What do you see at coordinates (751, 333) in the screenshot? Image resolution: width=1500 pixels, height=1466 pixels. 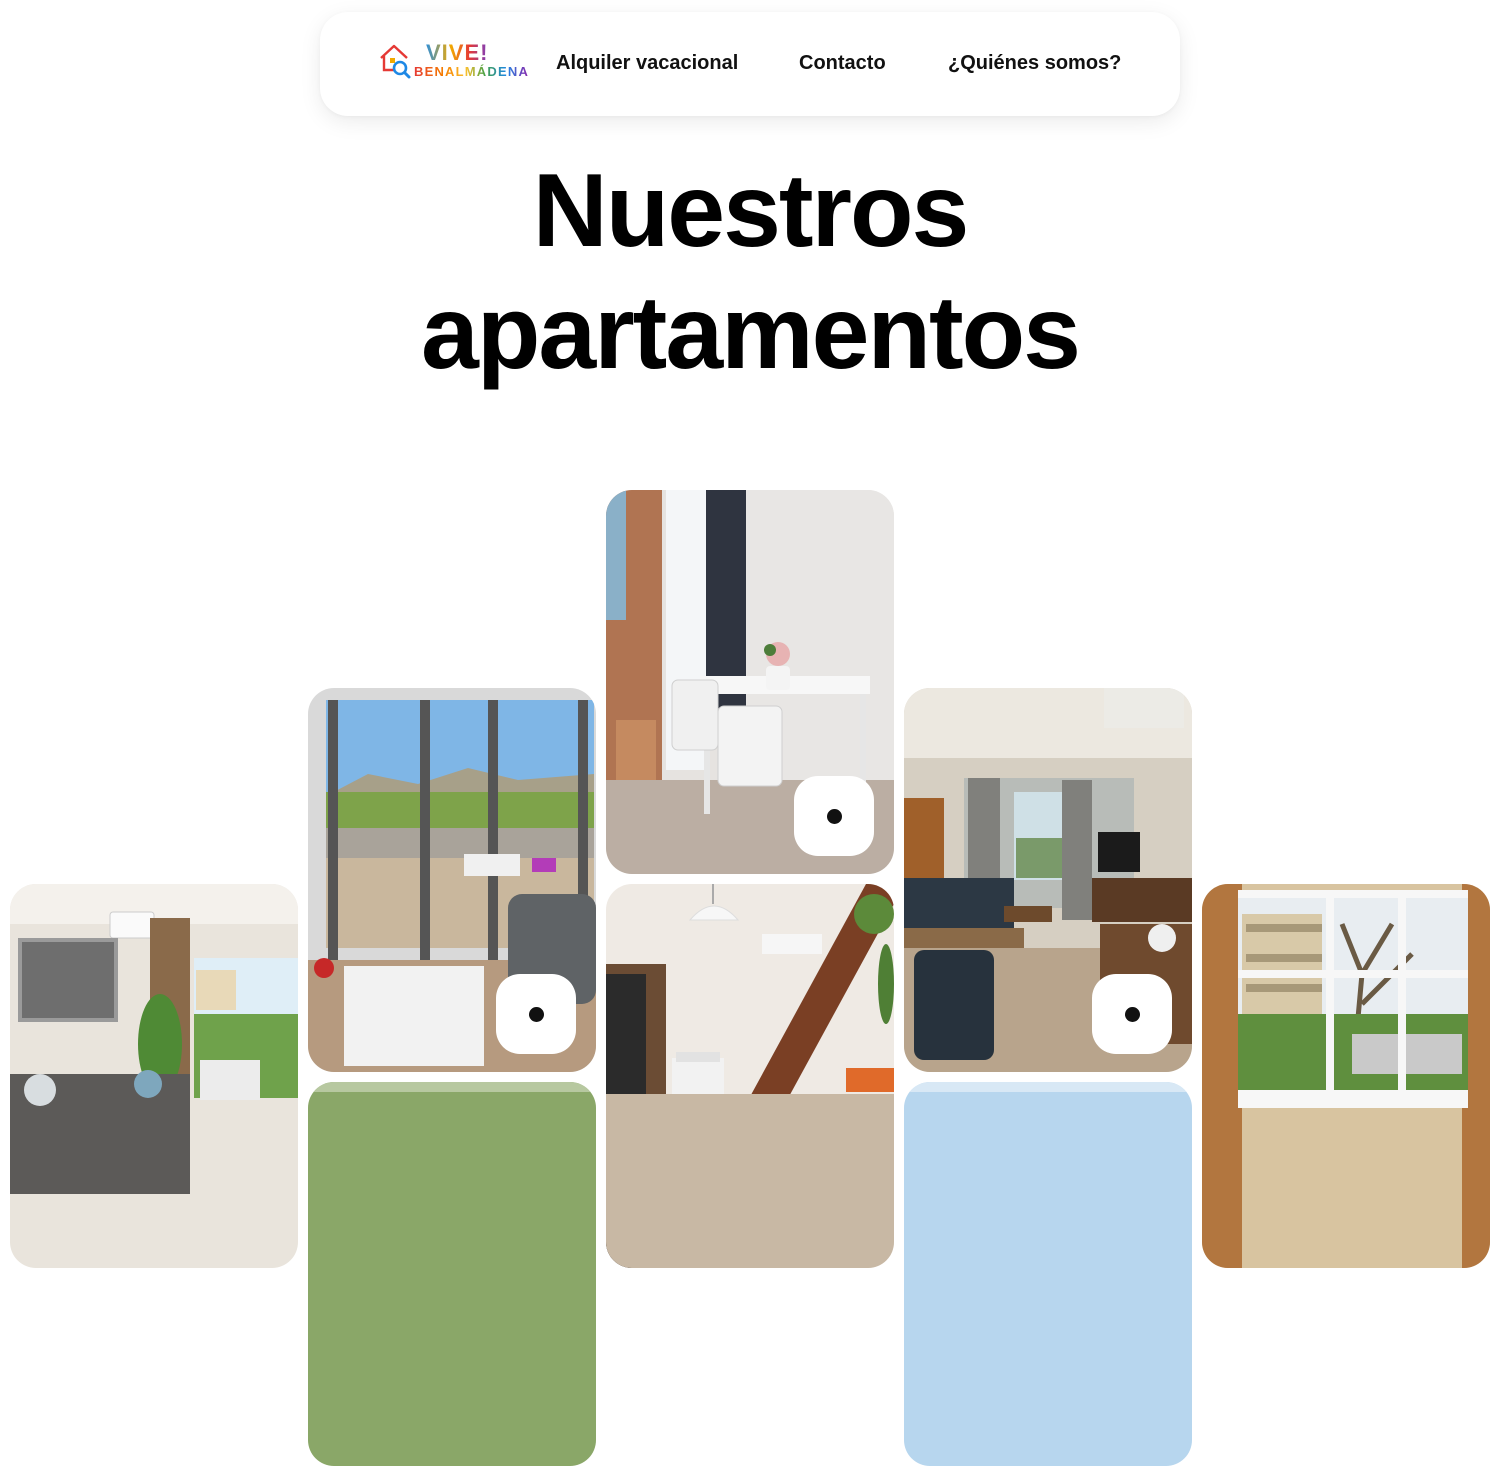 I see `page-title-line2: apartamentos` at bounding box center [751, 333].